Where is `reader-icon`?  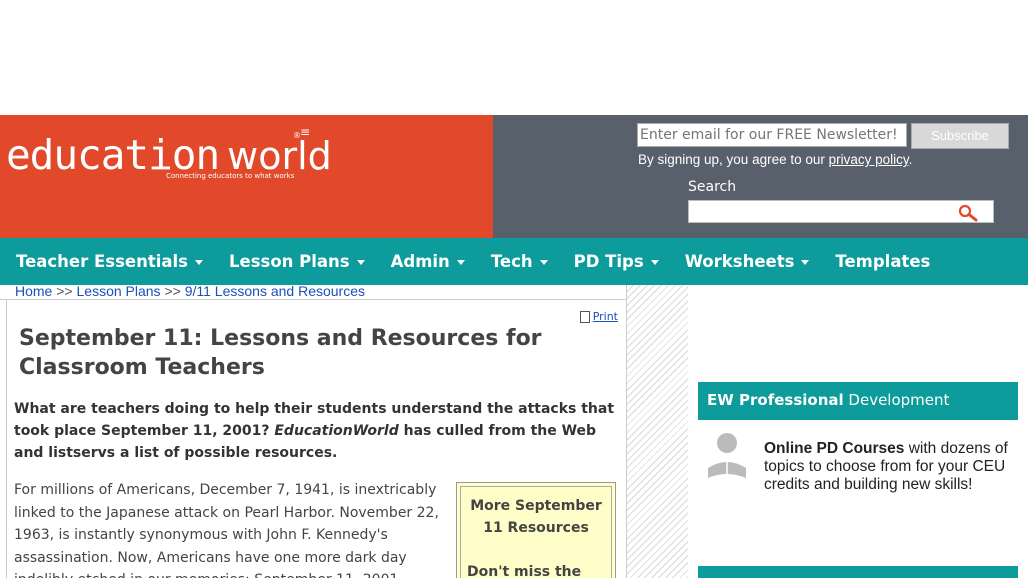 reader-icon is located at coordinates (727, 455).